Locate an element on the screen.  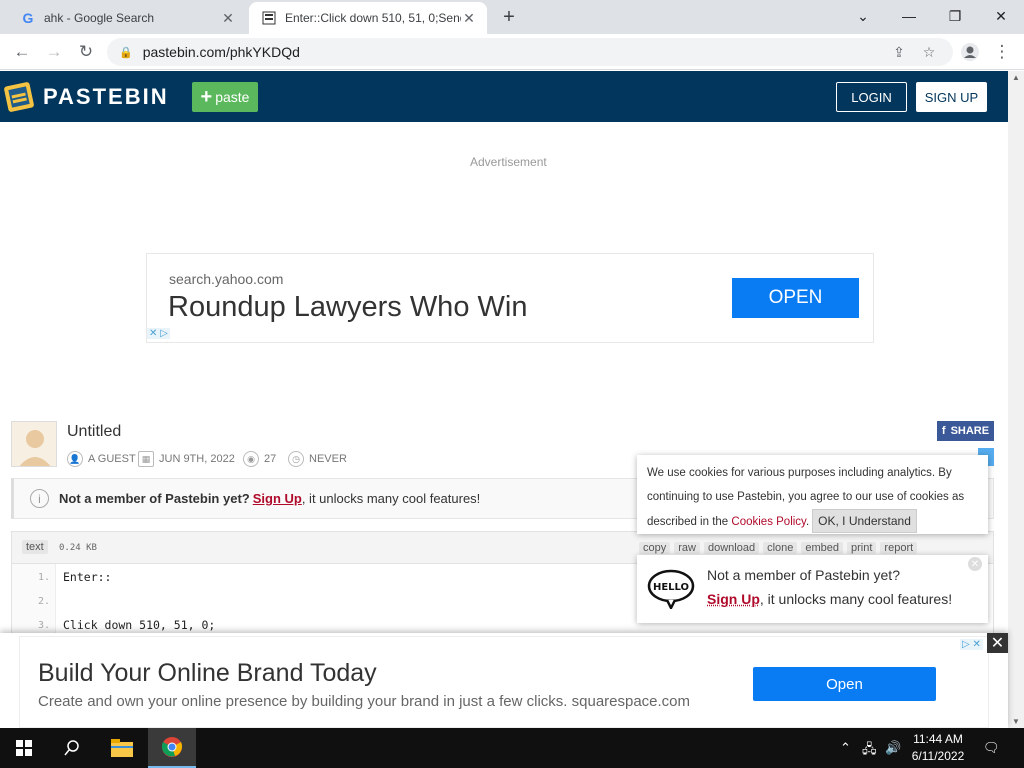
browser-toolbar: ← → ↻ 🔒 pastebin.com/phkYKDQd ⇪ ☆ ⋮ is located at coordinates (512, 52).